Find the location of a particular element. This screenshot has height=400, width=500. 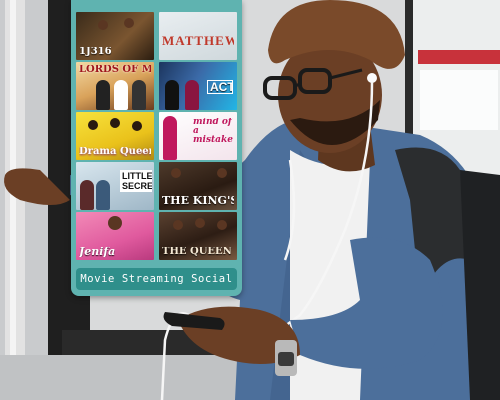

poster-title: Drama Queens 2 is located at coordinates (115, 152).